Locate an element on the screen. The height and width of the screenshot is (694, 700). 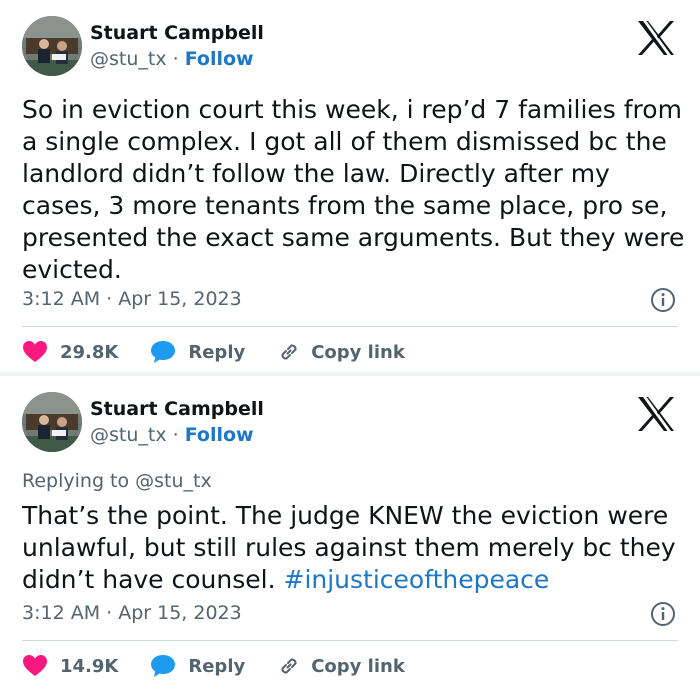
action-bar: 14.9K Reply Copy link is located at coordinates (229, 666).